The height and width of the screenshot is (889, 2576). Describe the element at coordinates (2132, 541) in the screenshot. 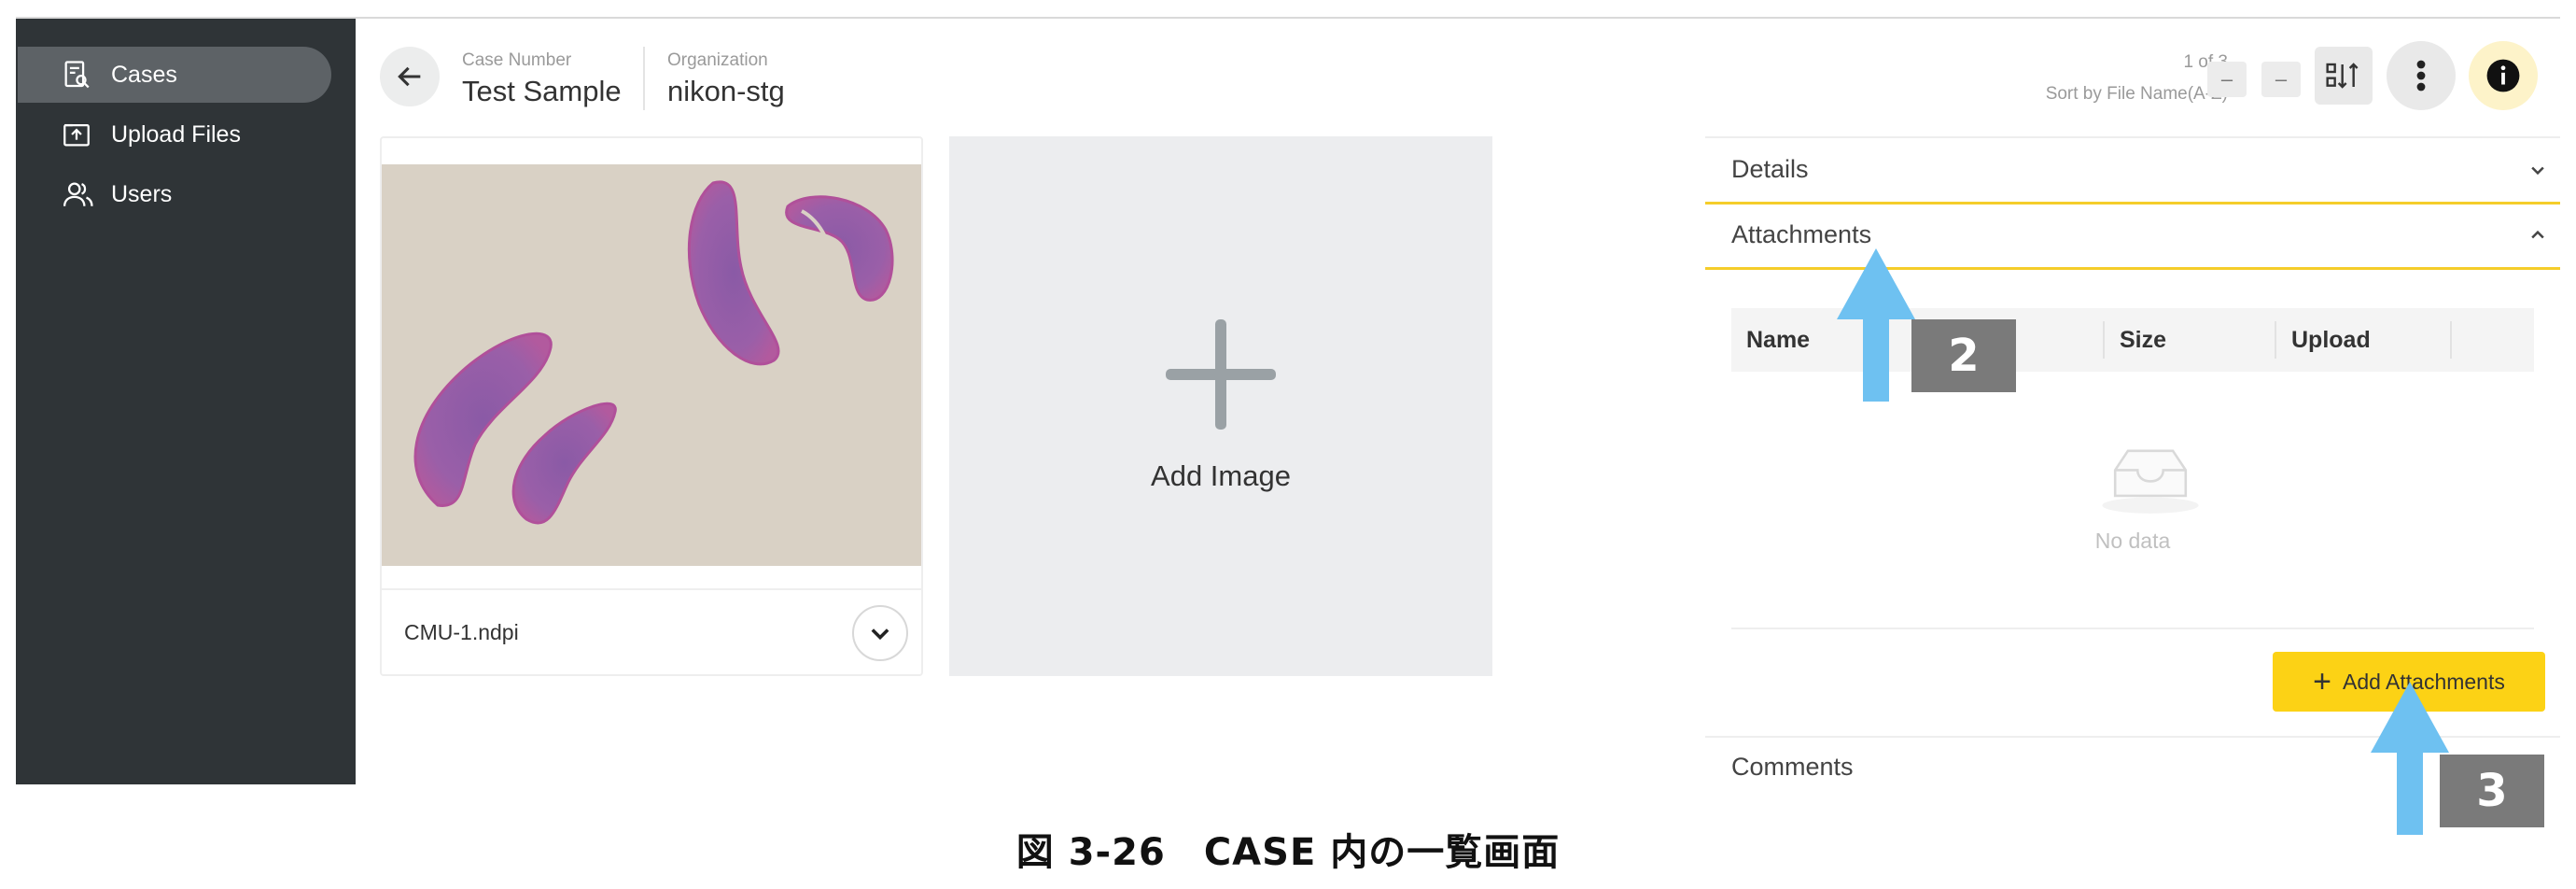

I see `no-data-text: No data` at that location.